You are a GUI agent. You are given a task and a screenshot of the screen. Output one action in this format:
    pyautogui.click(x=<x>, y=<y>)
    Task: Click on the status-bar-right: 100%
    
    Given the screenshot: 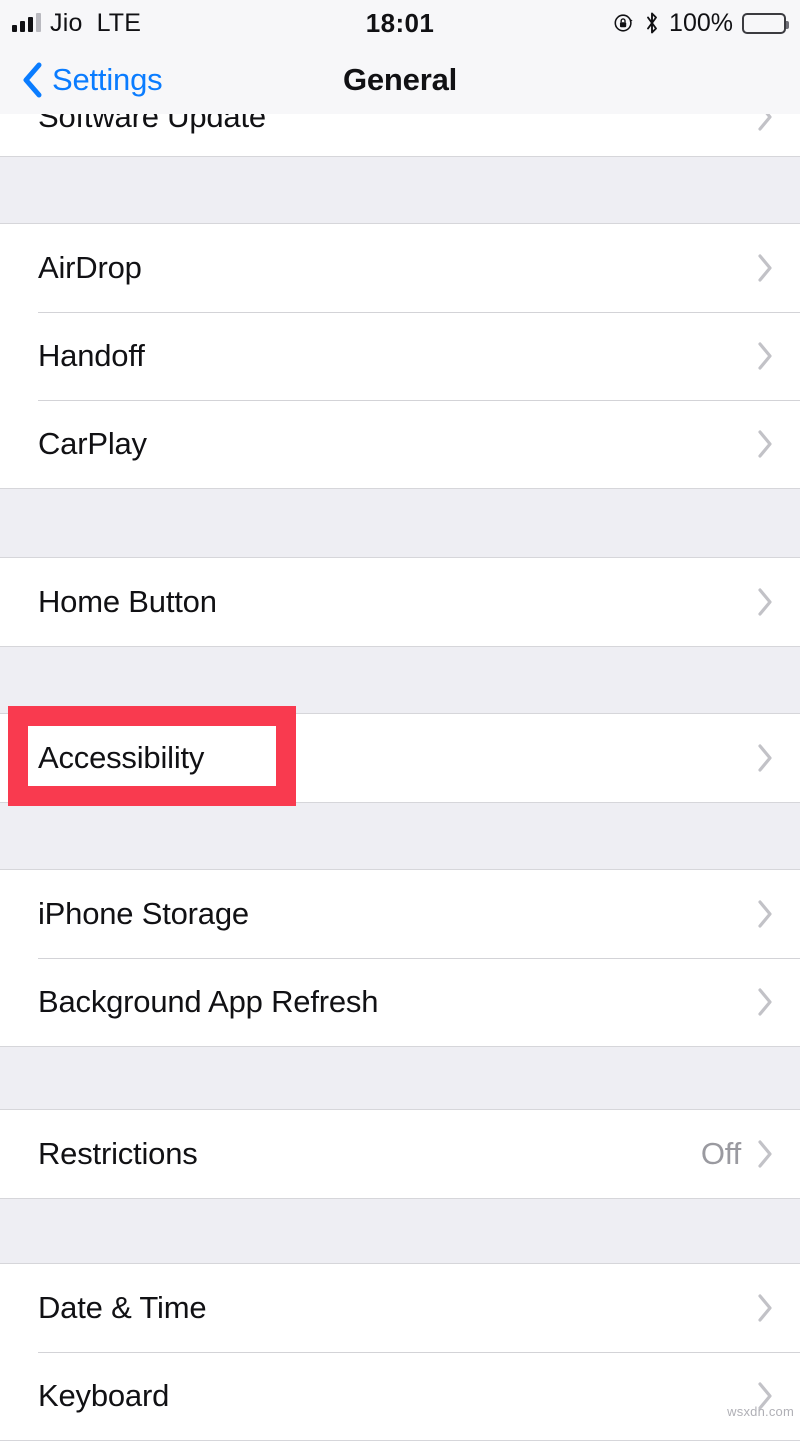 What is the action you would take?
    pyautogui.click(x=701, y=23)
    